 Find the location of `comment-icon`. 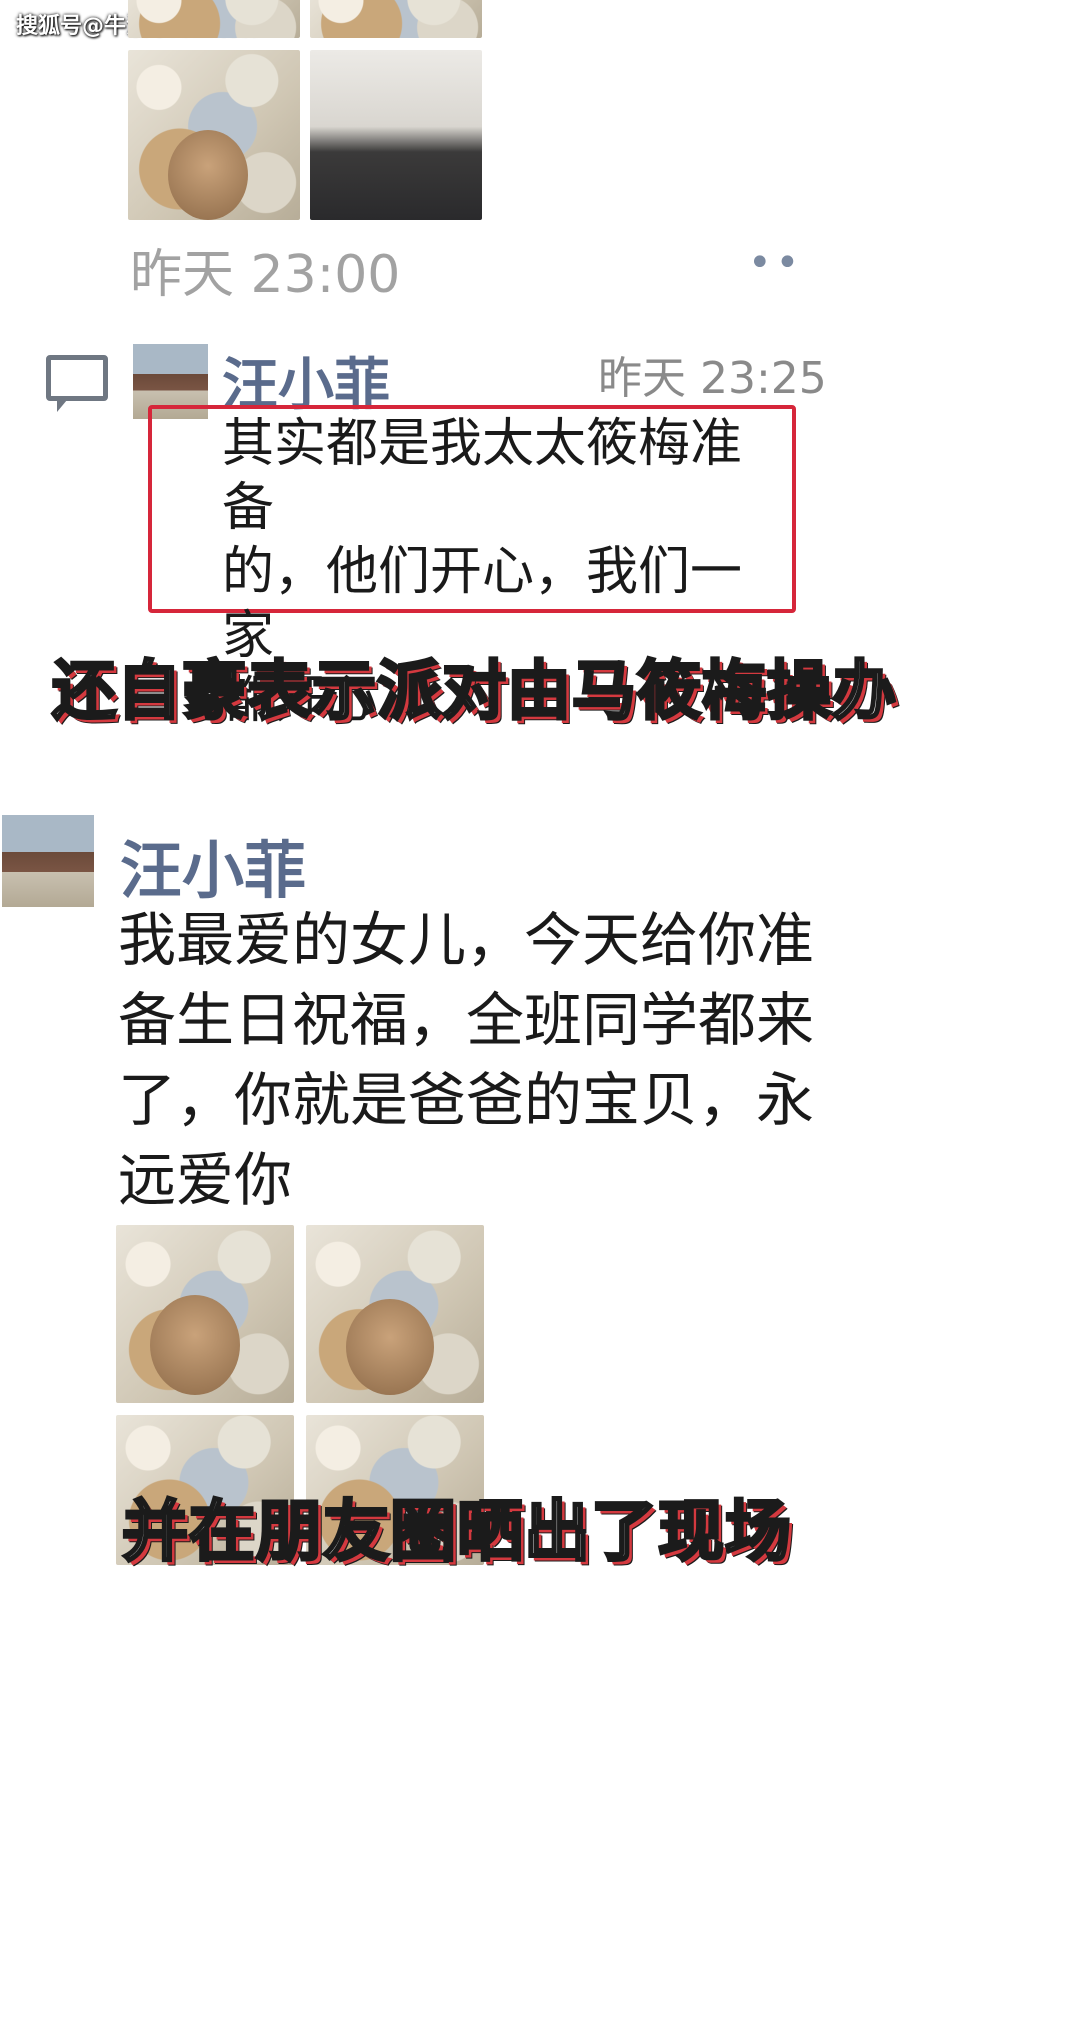

comment-icon is located at coordinates (77, 383).